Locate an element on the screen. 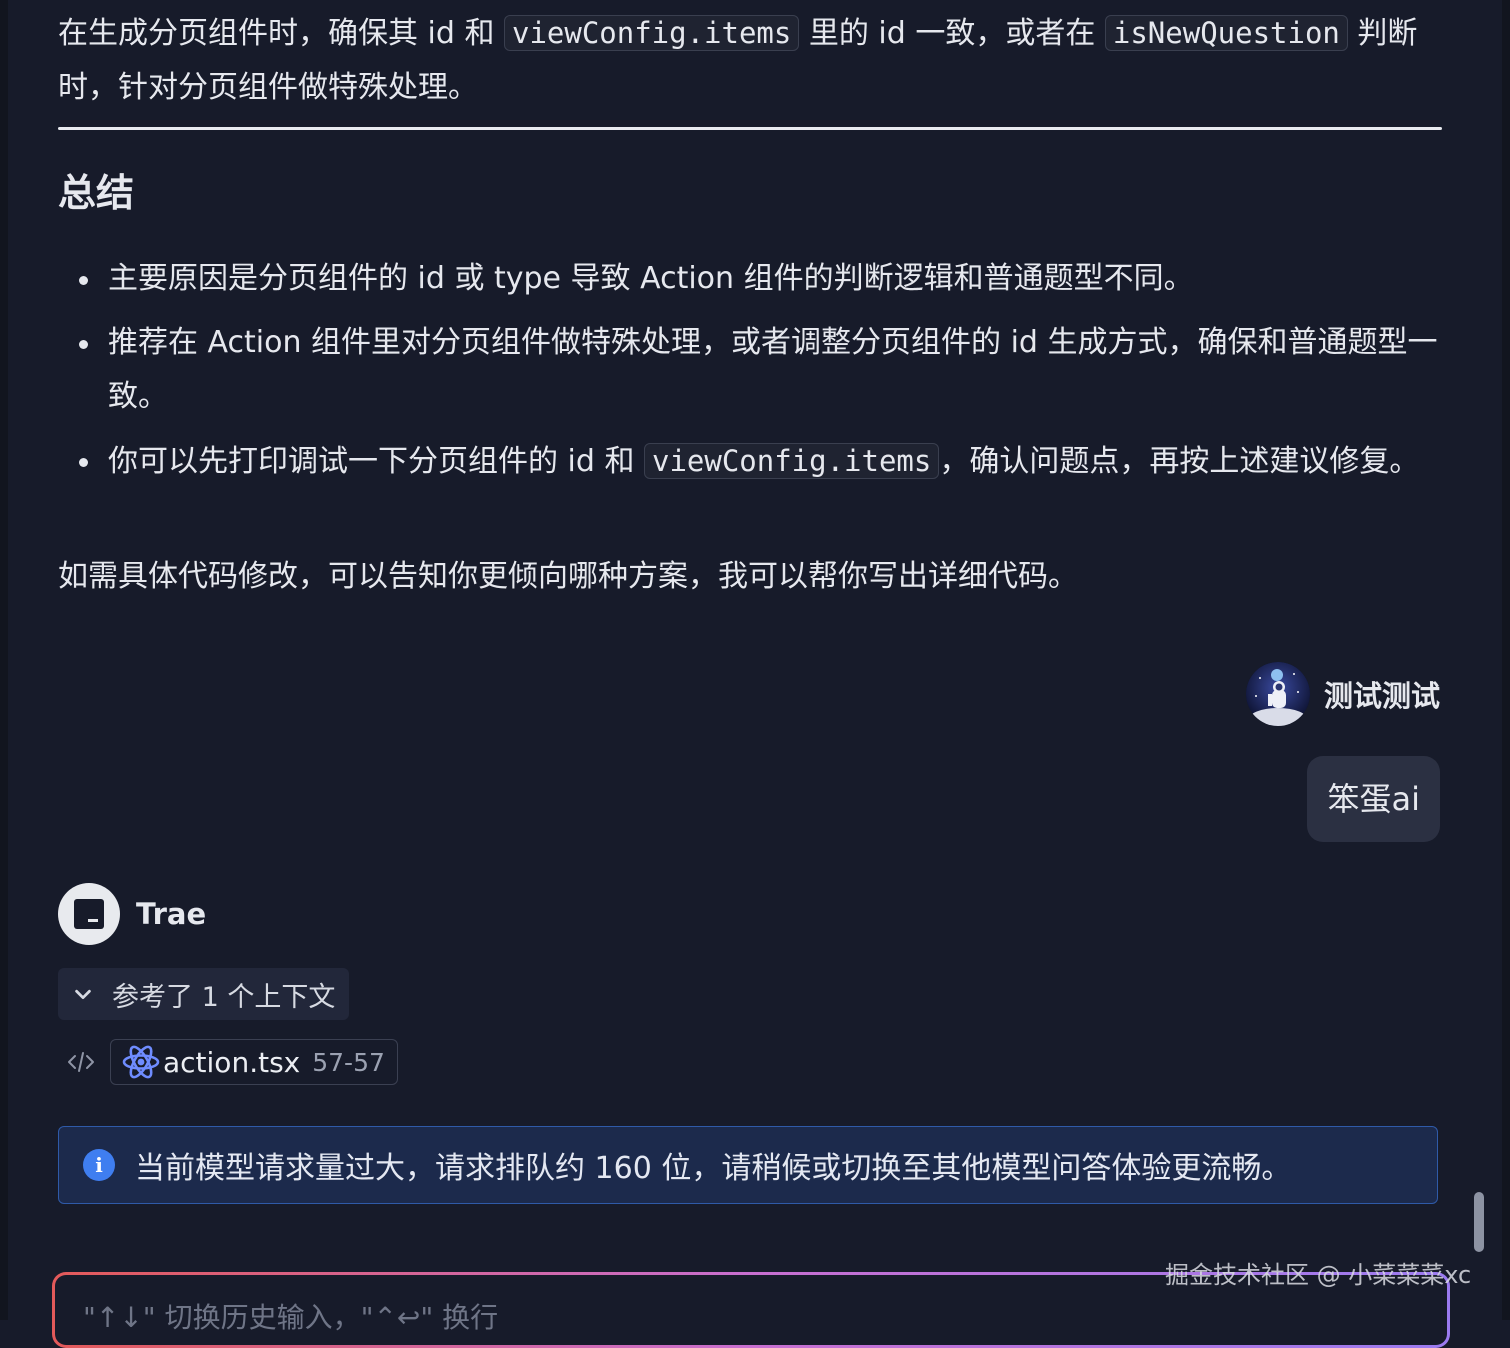 This screenshot has height=1348, width=1510. trae-logo-square is located at coordinates (89, 914).